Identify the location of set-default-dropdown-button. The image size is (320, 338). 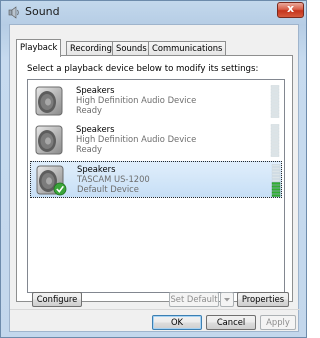
(227, 299).